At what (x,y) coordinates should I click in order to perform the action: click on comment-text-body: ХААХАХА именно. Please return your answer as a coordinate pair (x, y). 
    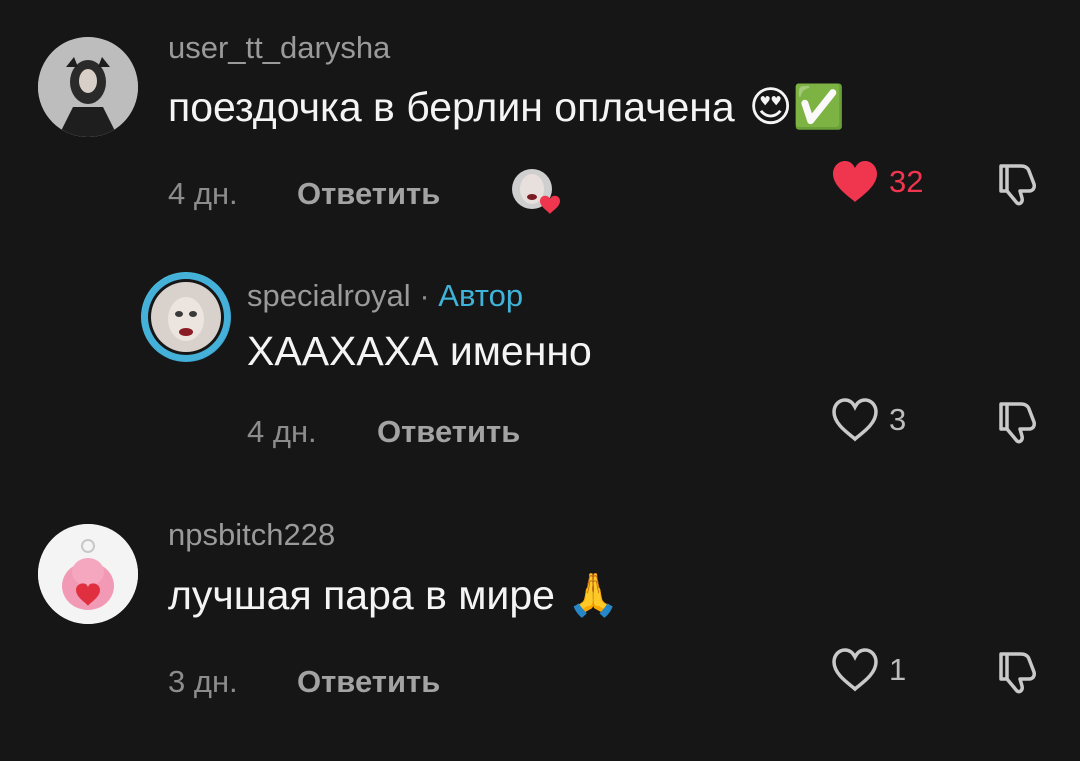
    Looking at the image, I should click on (419, 351).